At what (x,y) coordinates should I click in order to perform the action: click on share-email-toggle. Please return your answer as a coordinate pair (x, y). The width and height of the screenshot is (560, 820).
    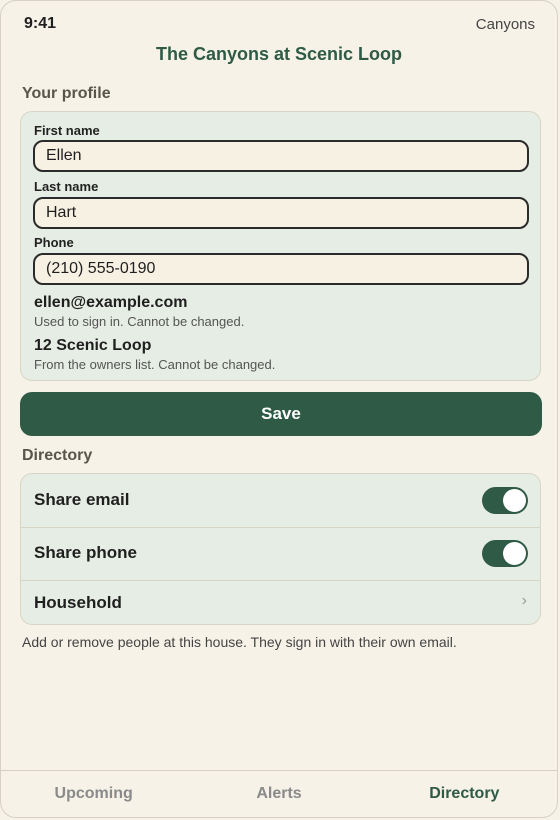
    Looking at the image, I should click on (505, 500).